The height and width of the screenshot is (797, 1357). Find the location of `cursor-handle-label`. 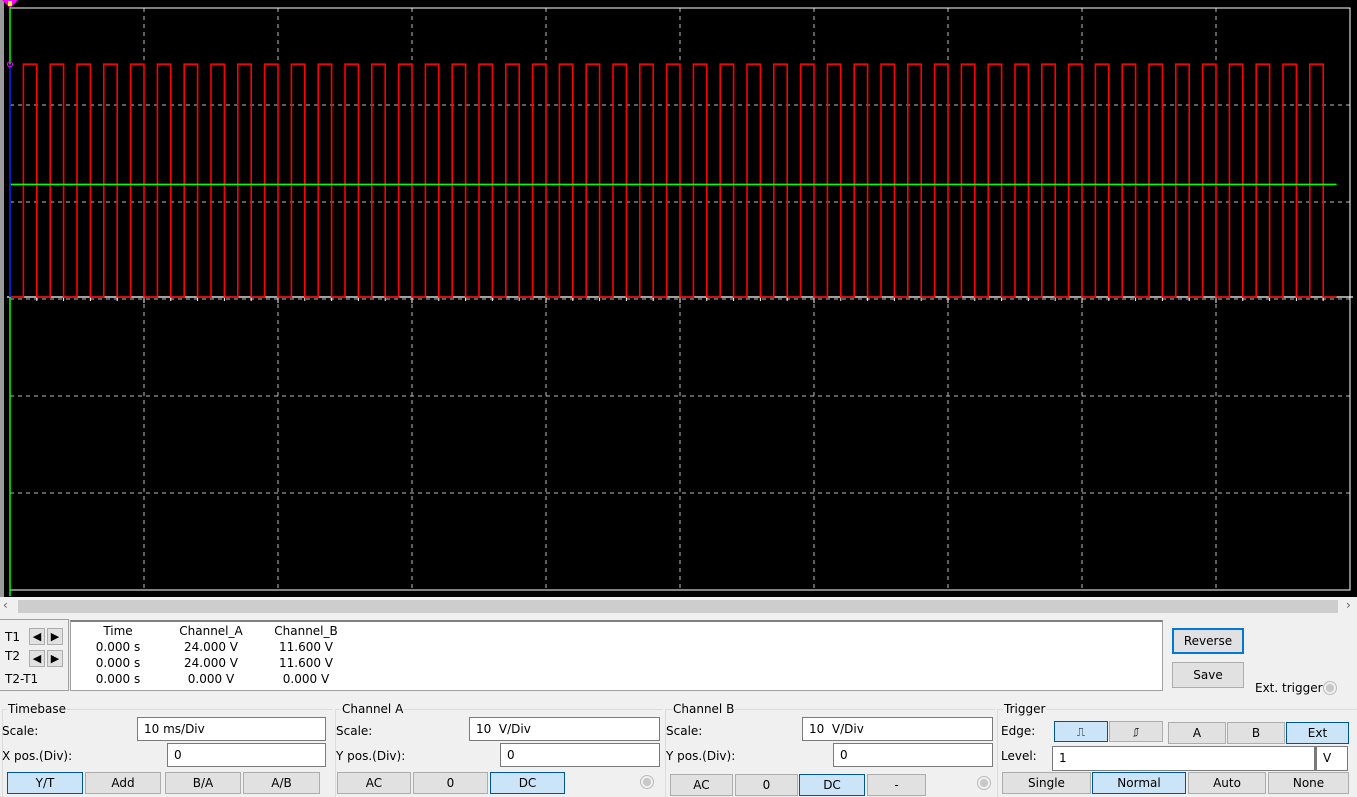

cursor-handle-label is located at coordinates (10, 3).